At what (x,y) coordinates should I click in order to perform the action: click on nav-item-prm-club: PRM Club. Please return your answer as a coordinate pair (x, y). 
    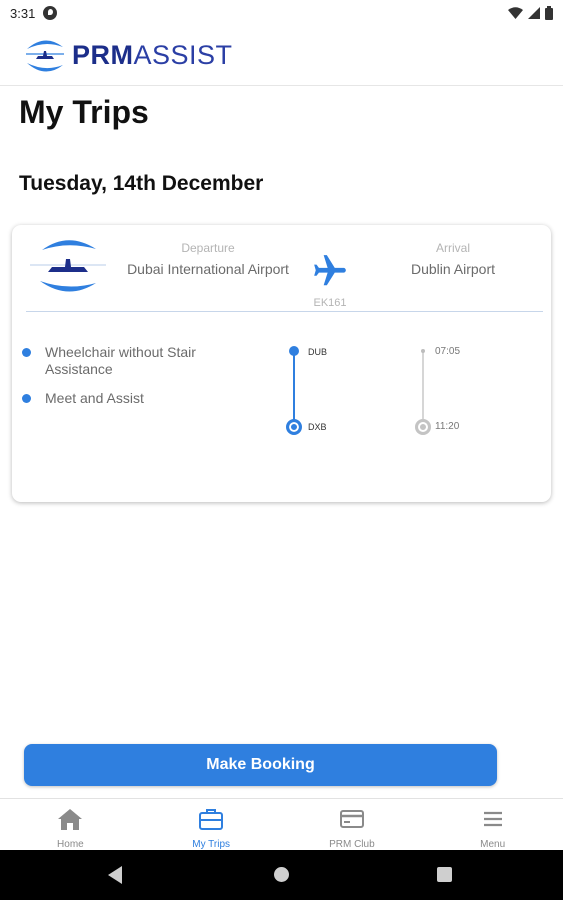
    Looking at the image, I should click on (352, 824).